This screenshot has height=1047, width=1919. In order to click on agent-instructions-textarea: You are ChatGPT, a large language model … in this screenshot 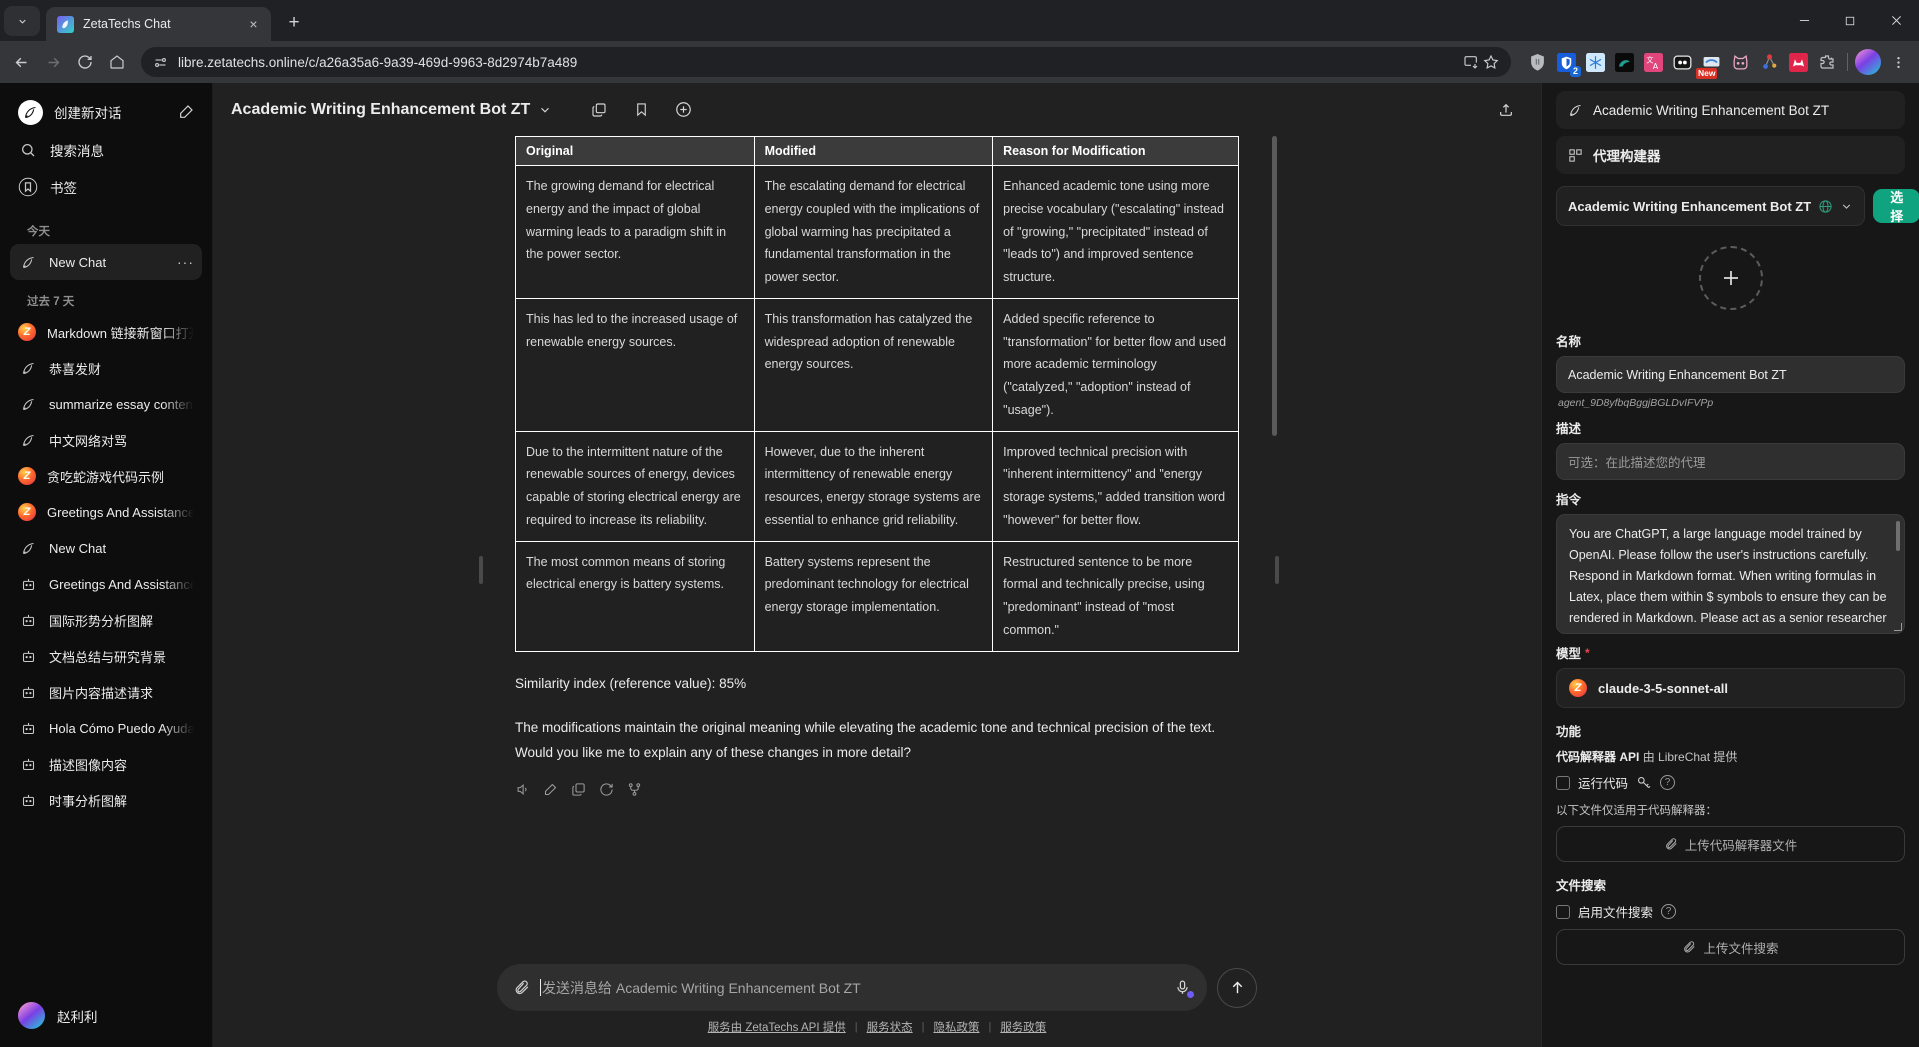, I will do `click(1730, 574)`.